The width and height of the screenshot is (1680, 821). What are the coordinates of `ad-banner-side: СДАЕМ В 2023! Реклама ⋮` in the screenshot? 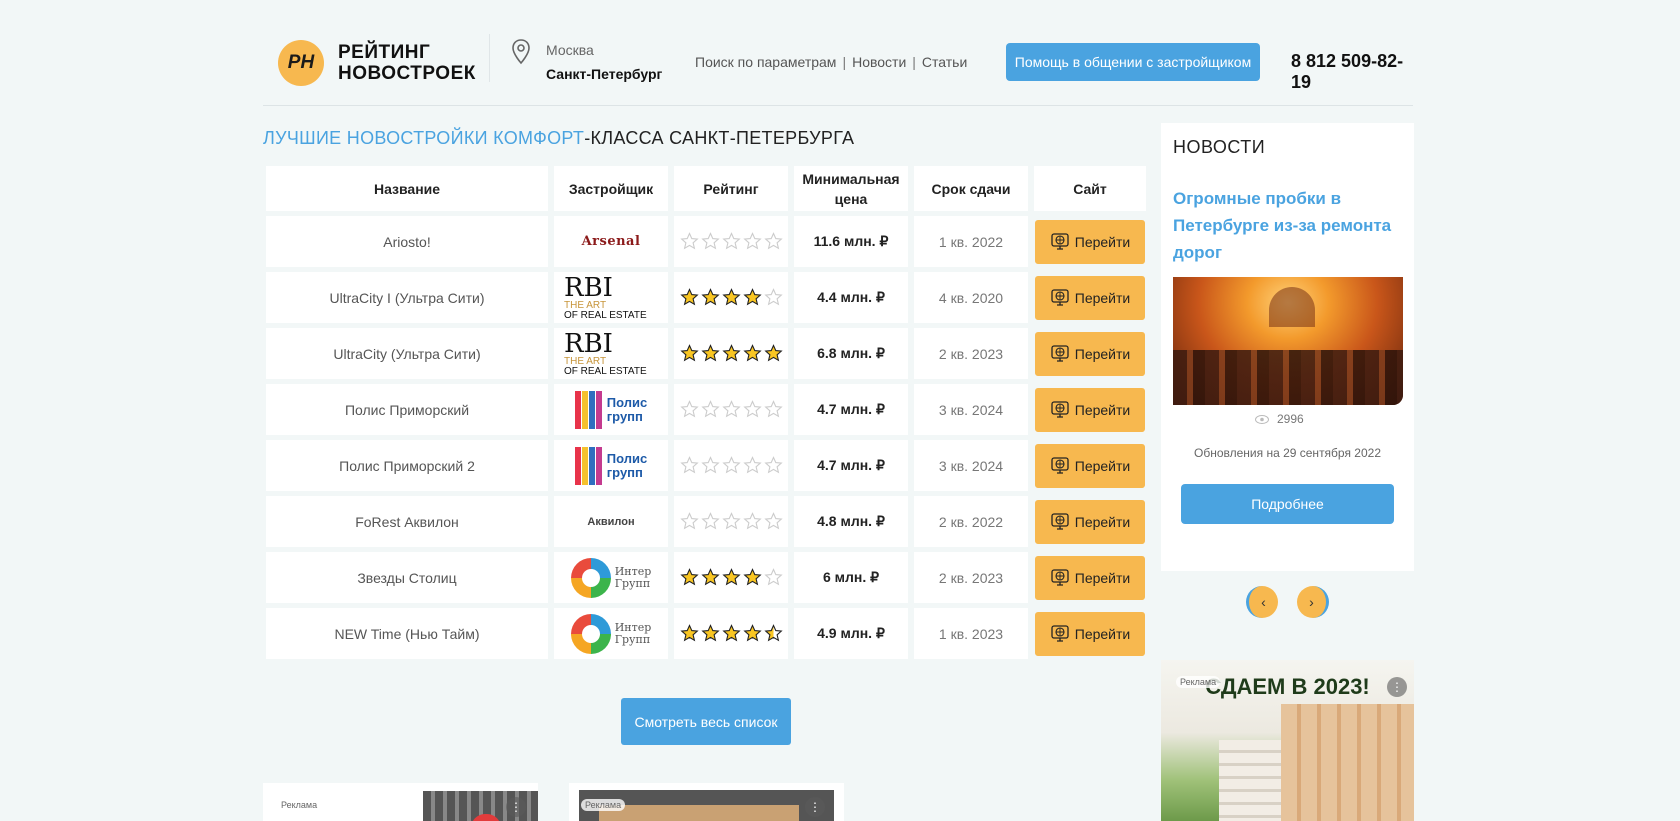 It's located at (1287, 740).